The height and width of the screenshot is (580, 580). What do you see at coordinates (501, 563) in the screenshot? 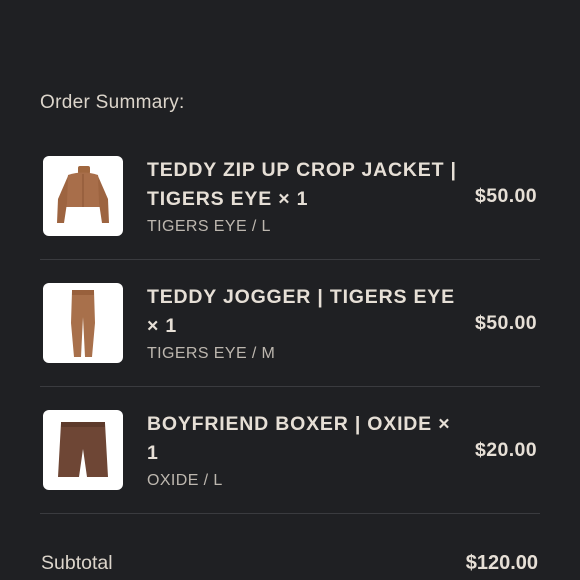
I see `subtotal-value: $120.00` at bounding box center [501, 563].